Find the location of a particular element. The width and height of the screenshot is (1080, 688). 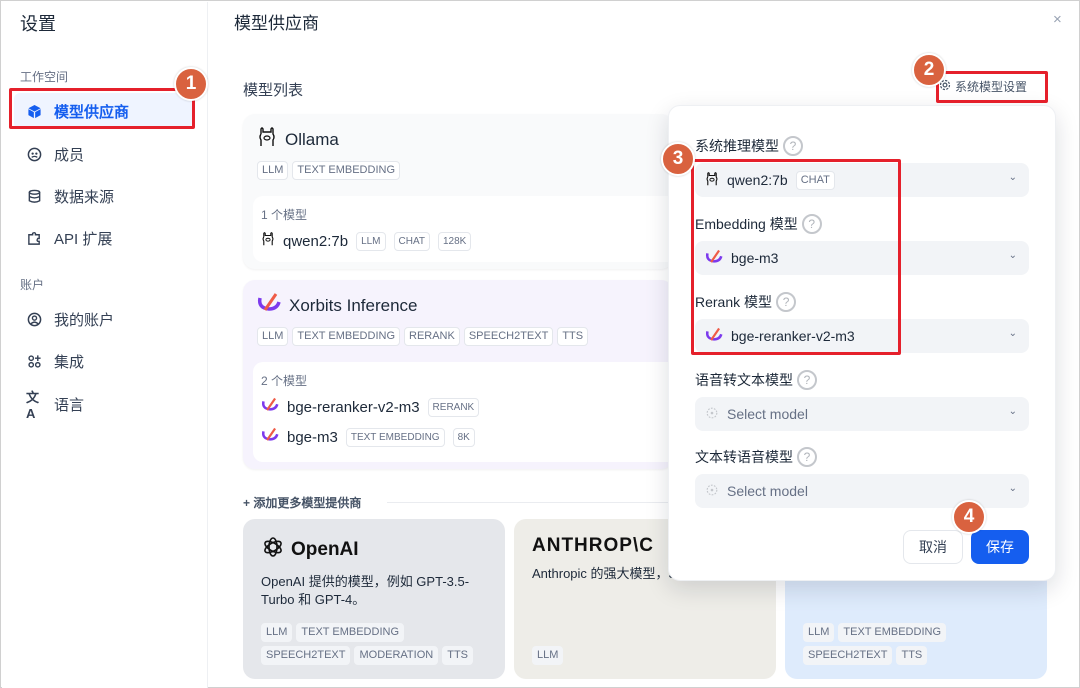

field-label-text-to-speech: 文本转语音模型 ? is located at coordinates (756, 457).